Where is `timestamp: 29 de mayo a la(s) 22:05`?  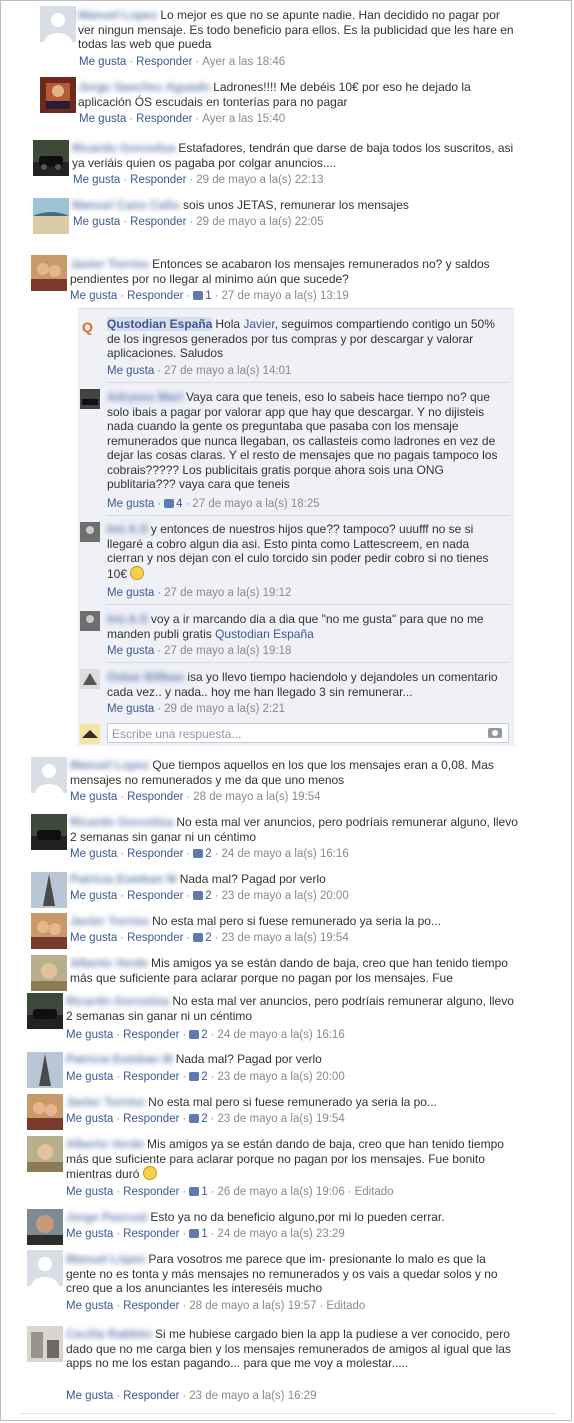 timestamp: 29 de mayo a la(s) 22:05 is located at coordinates (259, 222).